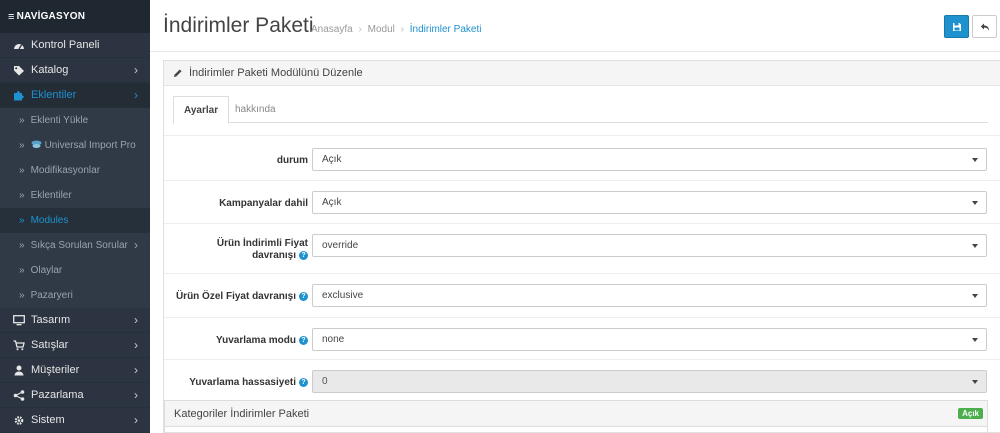 The image size is (1000, 433). Describe the element at coordinates (65, 170) in the screenshot. I see `sidebar-subitem-label: Modifikasyonlar` at that location.